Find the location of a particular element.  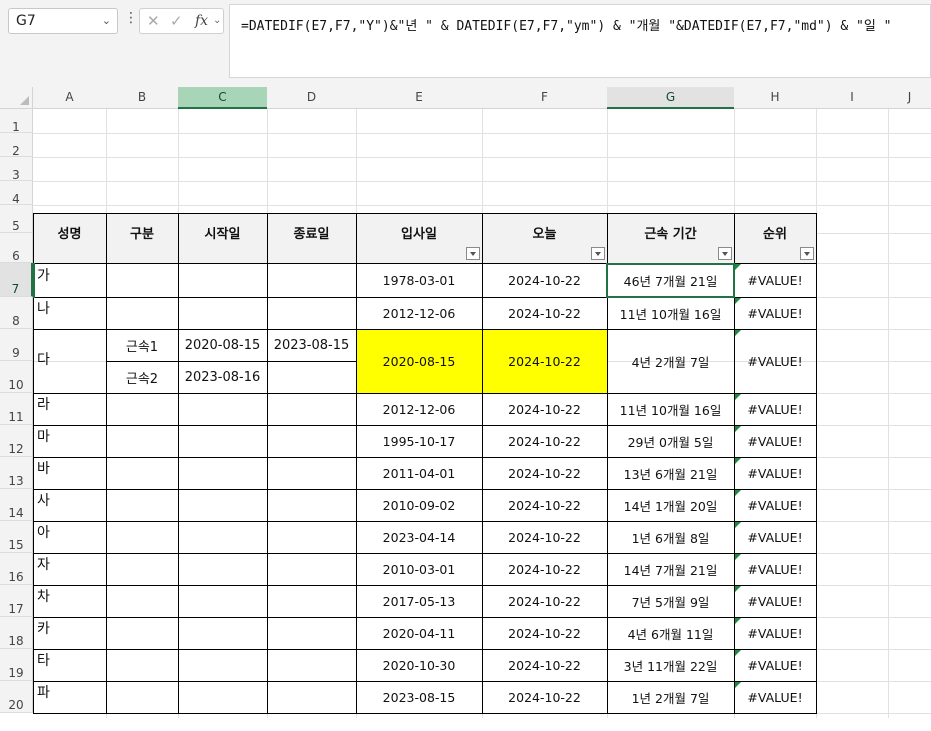

cell-tenure: 14년 7개월 21일 is located at coordinates (670, 569).